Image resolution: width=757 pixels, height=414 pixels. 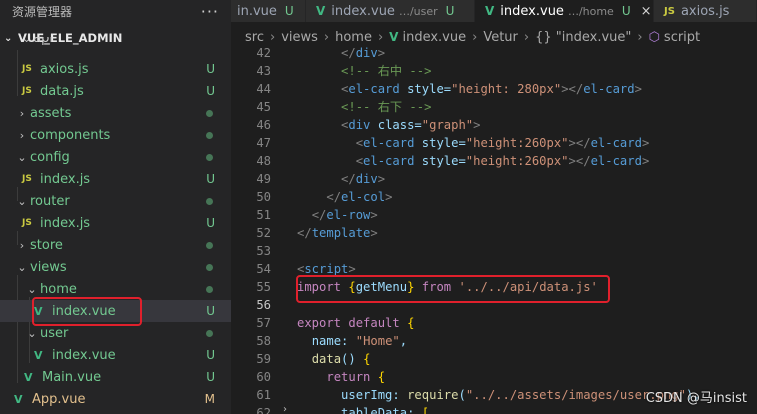 What do you see at coordinates (646, 11) in the screenshot?
I see `close-icon: ×` at bounding box center [646, 11].